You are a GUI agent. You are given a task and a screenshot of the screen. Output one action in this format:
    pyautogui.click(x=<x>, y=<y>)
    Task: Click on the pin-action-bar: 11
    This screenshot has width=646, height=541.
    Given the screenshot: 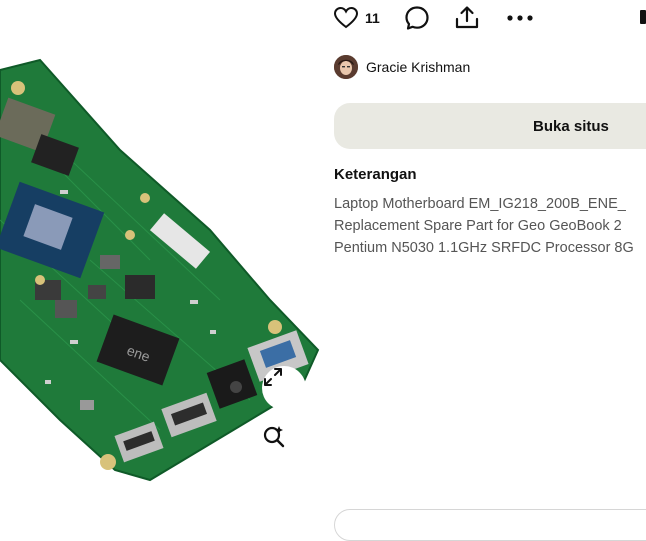 What is the action you would take?
    pyautogui.click(x=438, y=18)
    